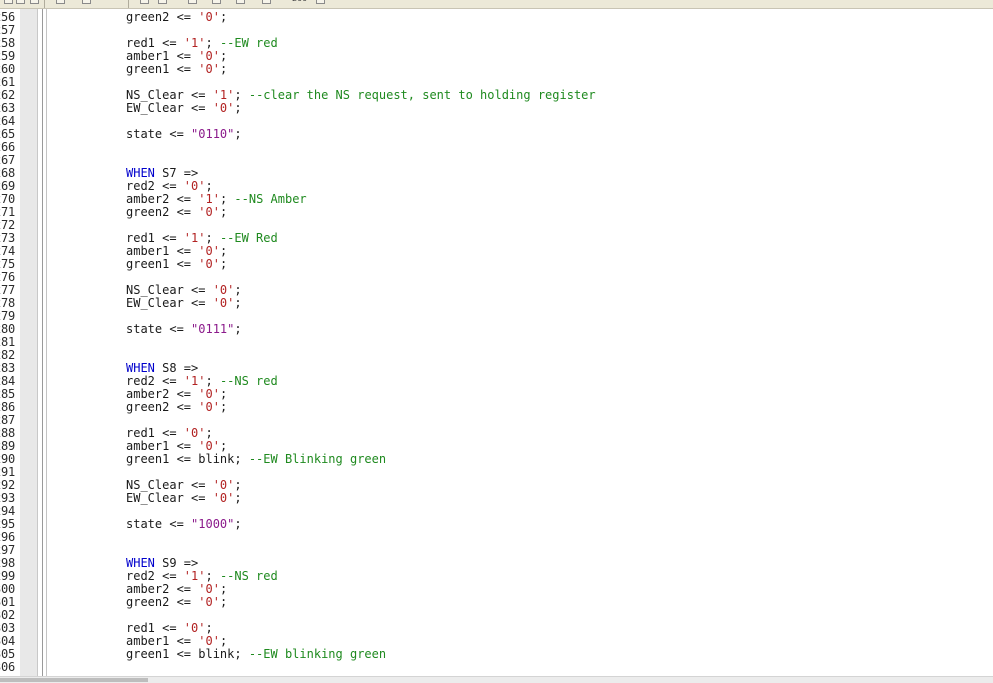  Describe the element at coordinates (317, 459) in the screenshot. I see `comment-token: --EW Blinking green` at that location.